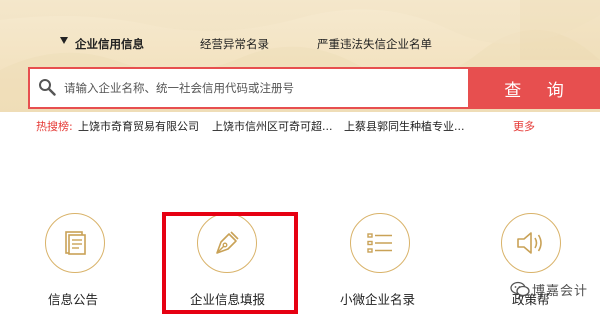 The width and height of the screenshot is (600, 319). I want to click on hot-search-more-link: 更多, so click(524, 126).